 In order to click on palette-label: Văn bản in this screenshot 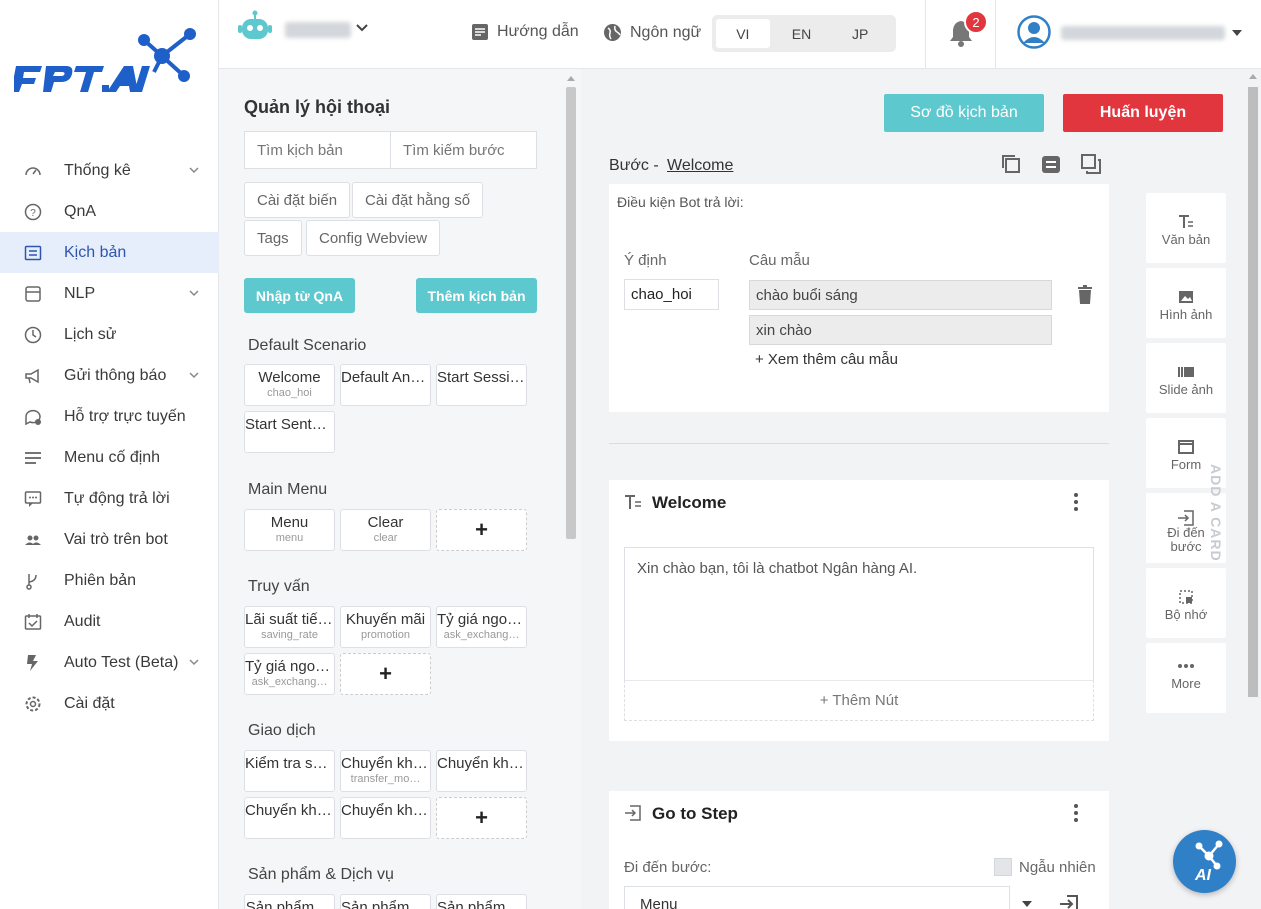, I will do `click(1186, 239)`.